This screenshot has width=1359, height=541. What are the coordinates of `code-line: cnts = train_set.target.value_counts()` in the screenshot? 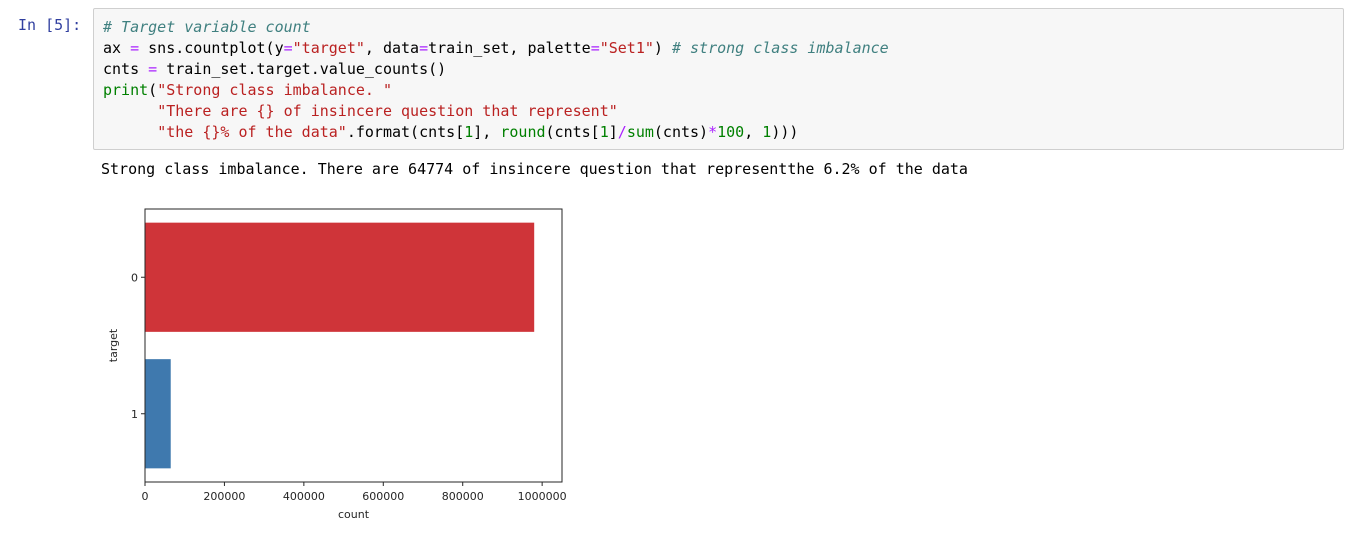 It's located at (274, 69).